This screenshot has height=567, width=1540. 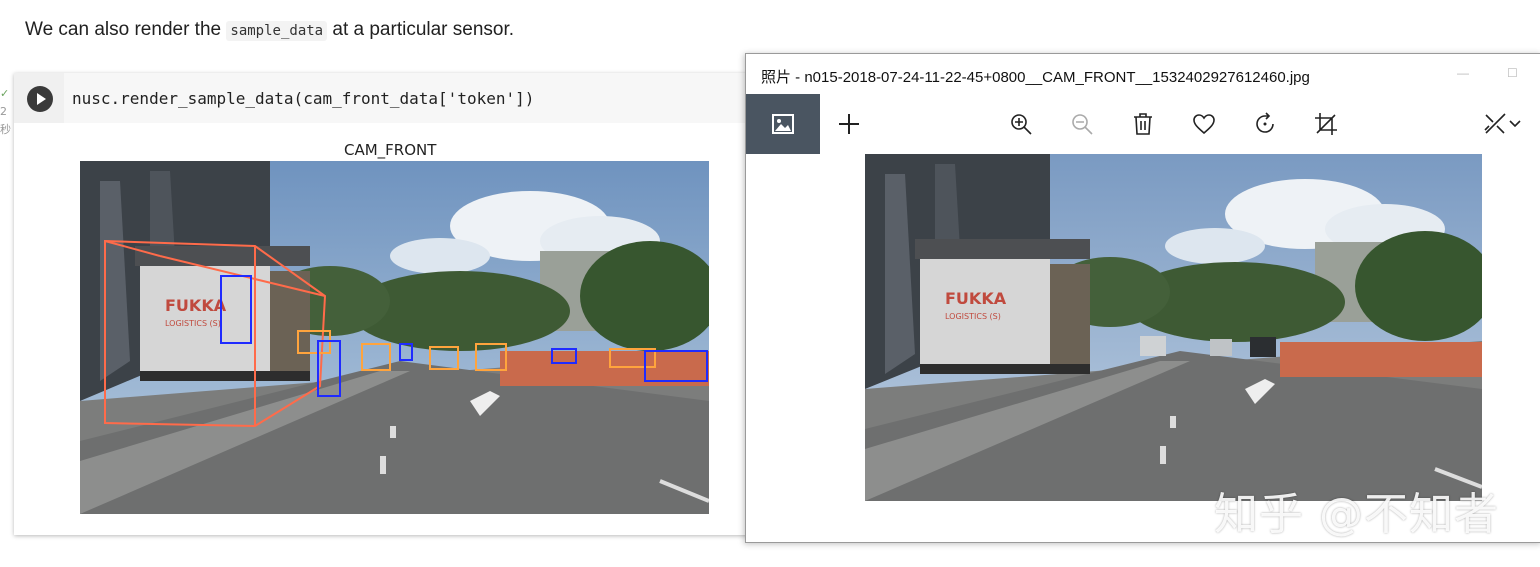 I want to click on rotate-button, so click(x=1265, y=124).